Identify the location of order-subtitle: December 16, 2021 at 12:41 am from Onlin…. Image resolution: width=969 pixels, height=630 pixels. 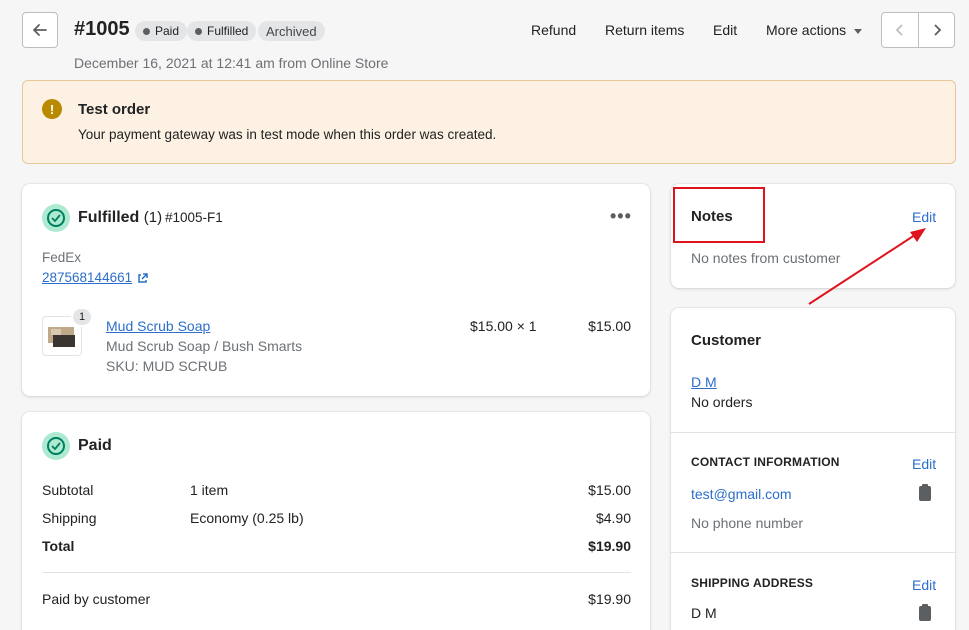
(231, 63).